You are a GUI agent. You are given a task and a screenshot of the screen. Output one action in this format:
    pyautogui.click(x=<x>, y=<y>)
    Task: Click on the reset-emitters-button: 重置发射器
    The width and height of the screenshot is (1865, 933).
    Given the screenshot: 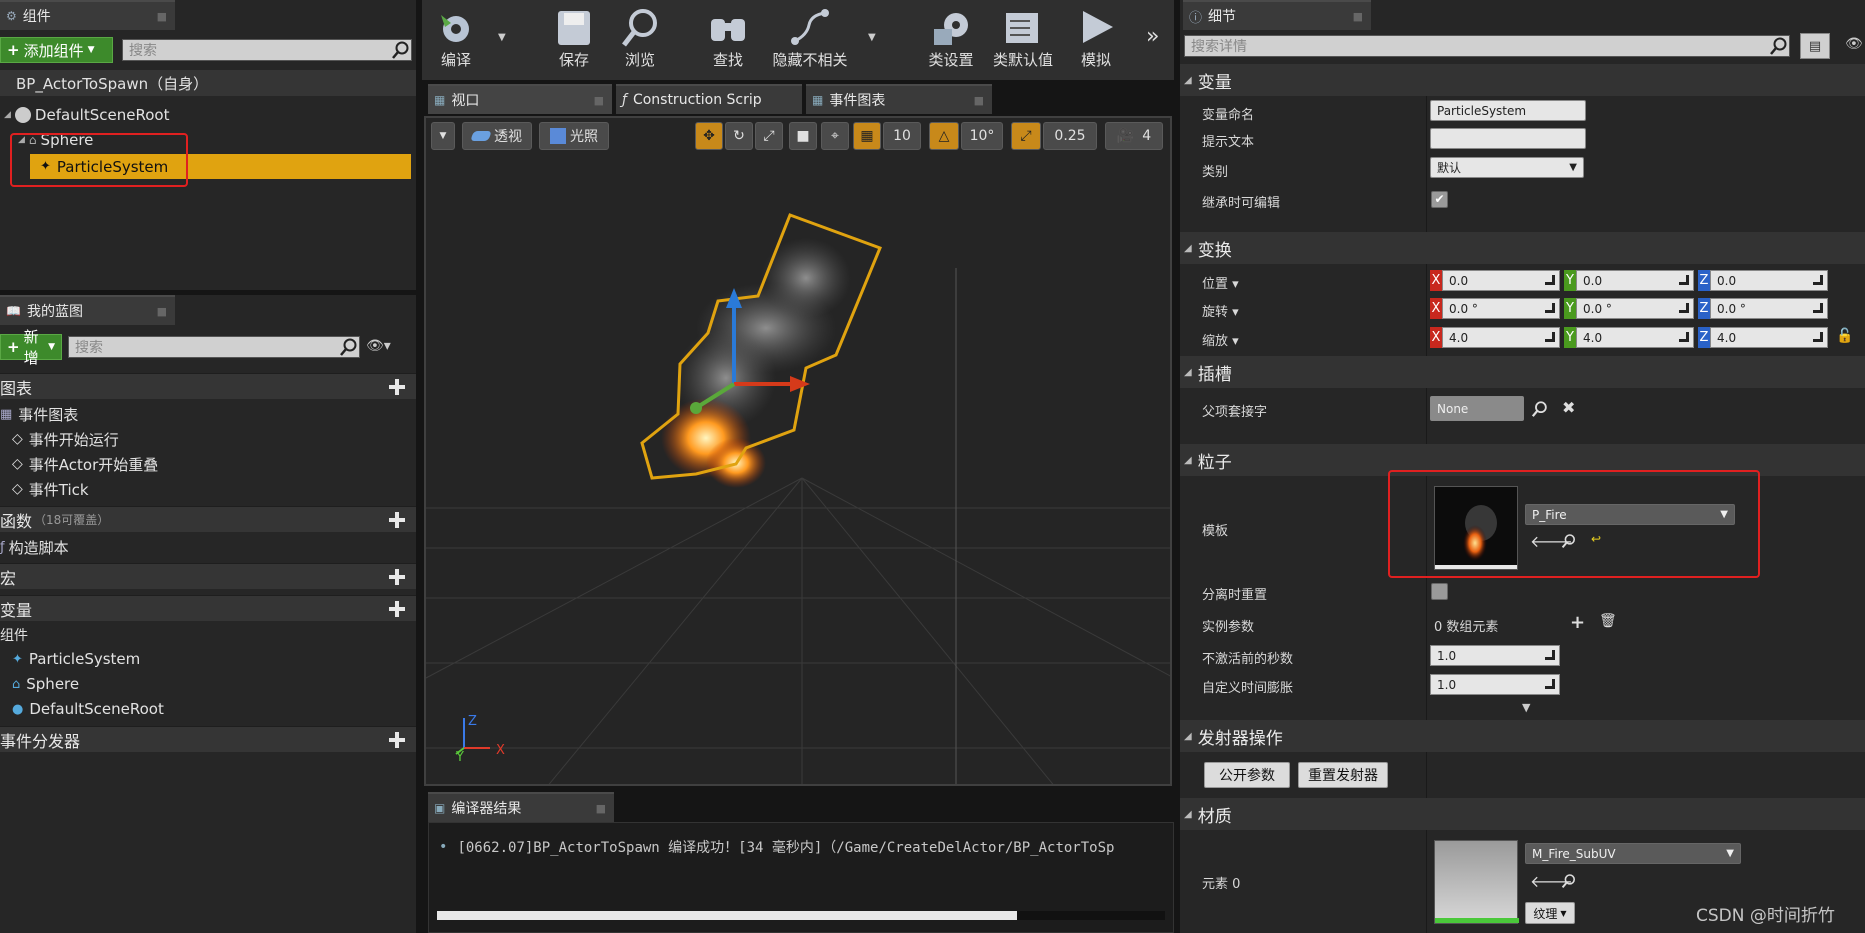 What is the action you would take?
    pyautogui.click(x=1343, y=775)
    